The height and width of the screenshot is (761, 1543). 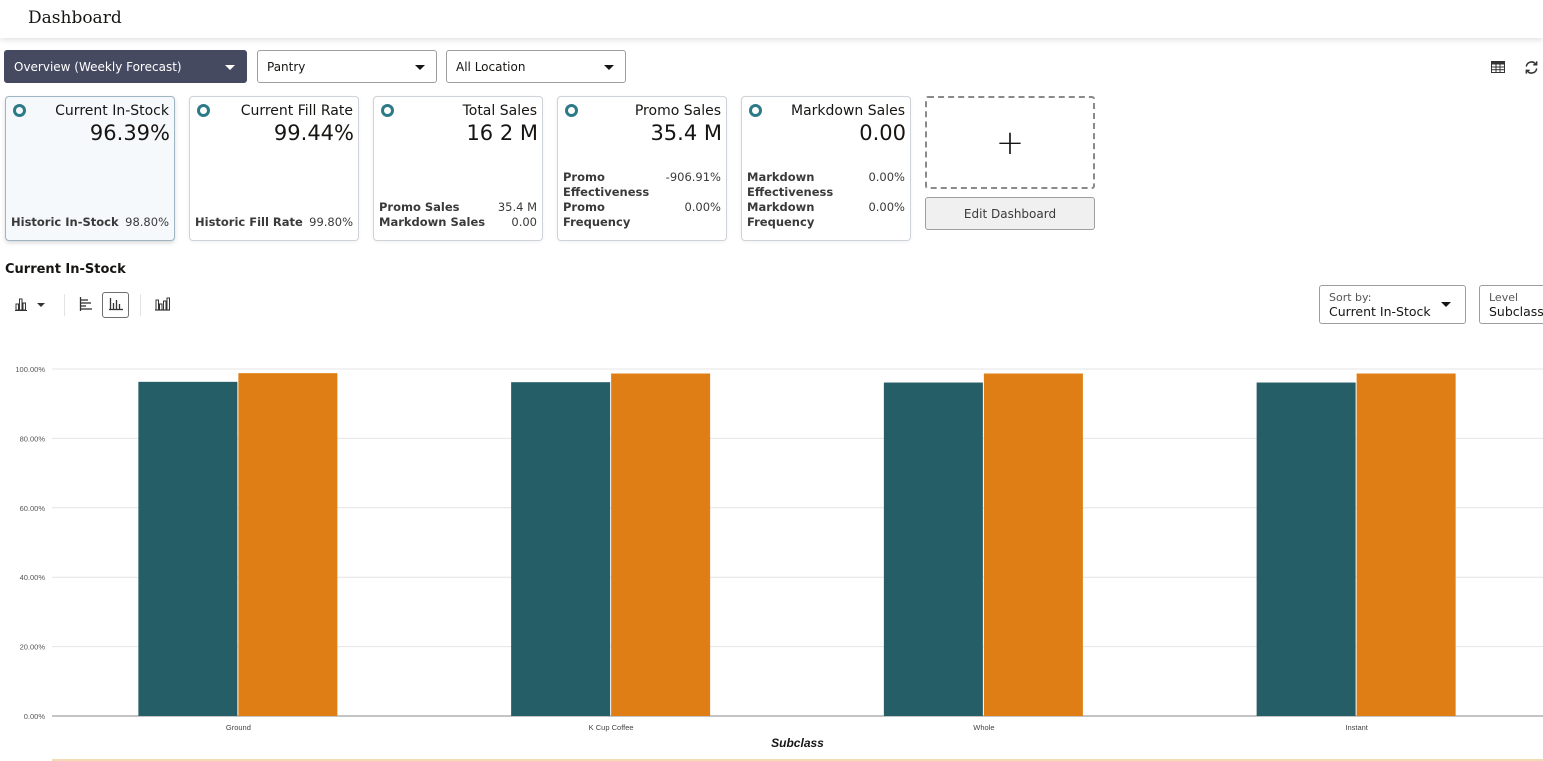 I want to click on card-metric: Promo Frequency 0.00%, so click(x=642, y=215).